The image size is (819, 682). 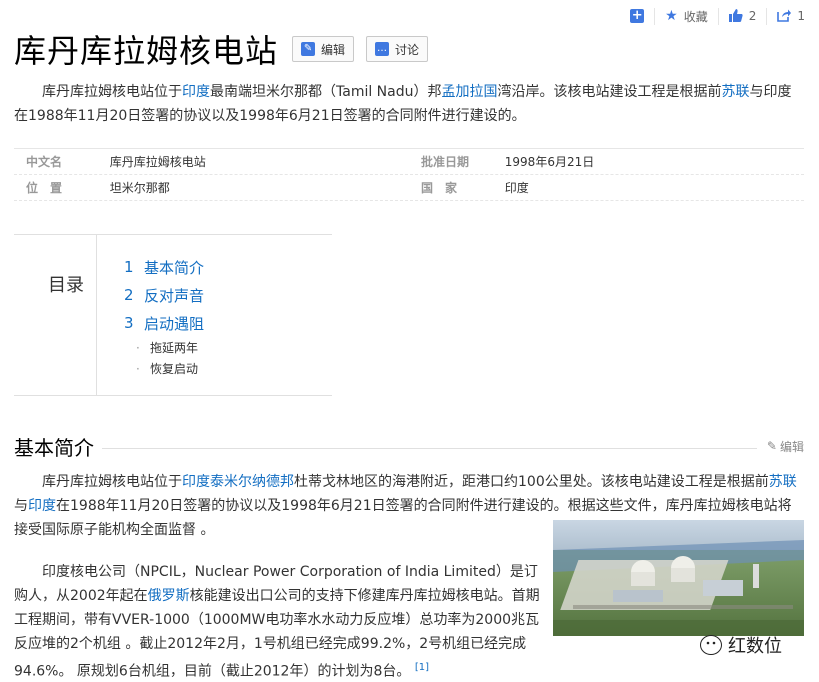 I want to click on intro-text-3: 湾沿岸。该核电站建设工程是根据前, so click(x=609, y=92).